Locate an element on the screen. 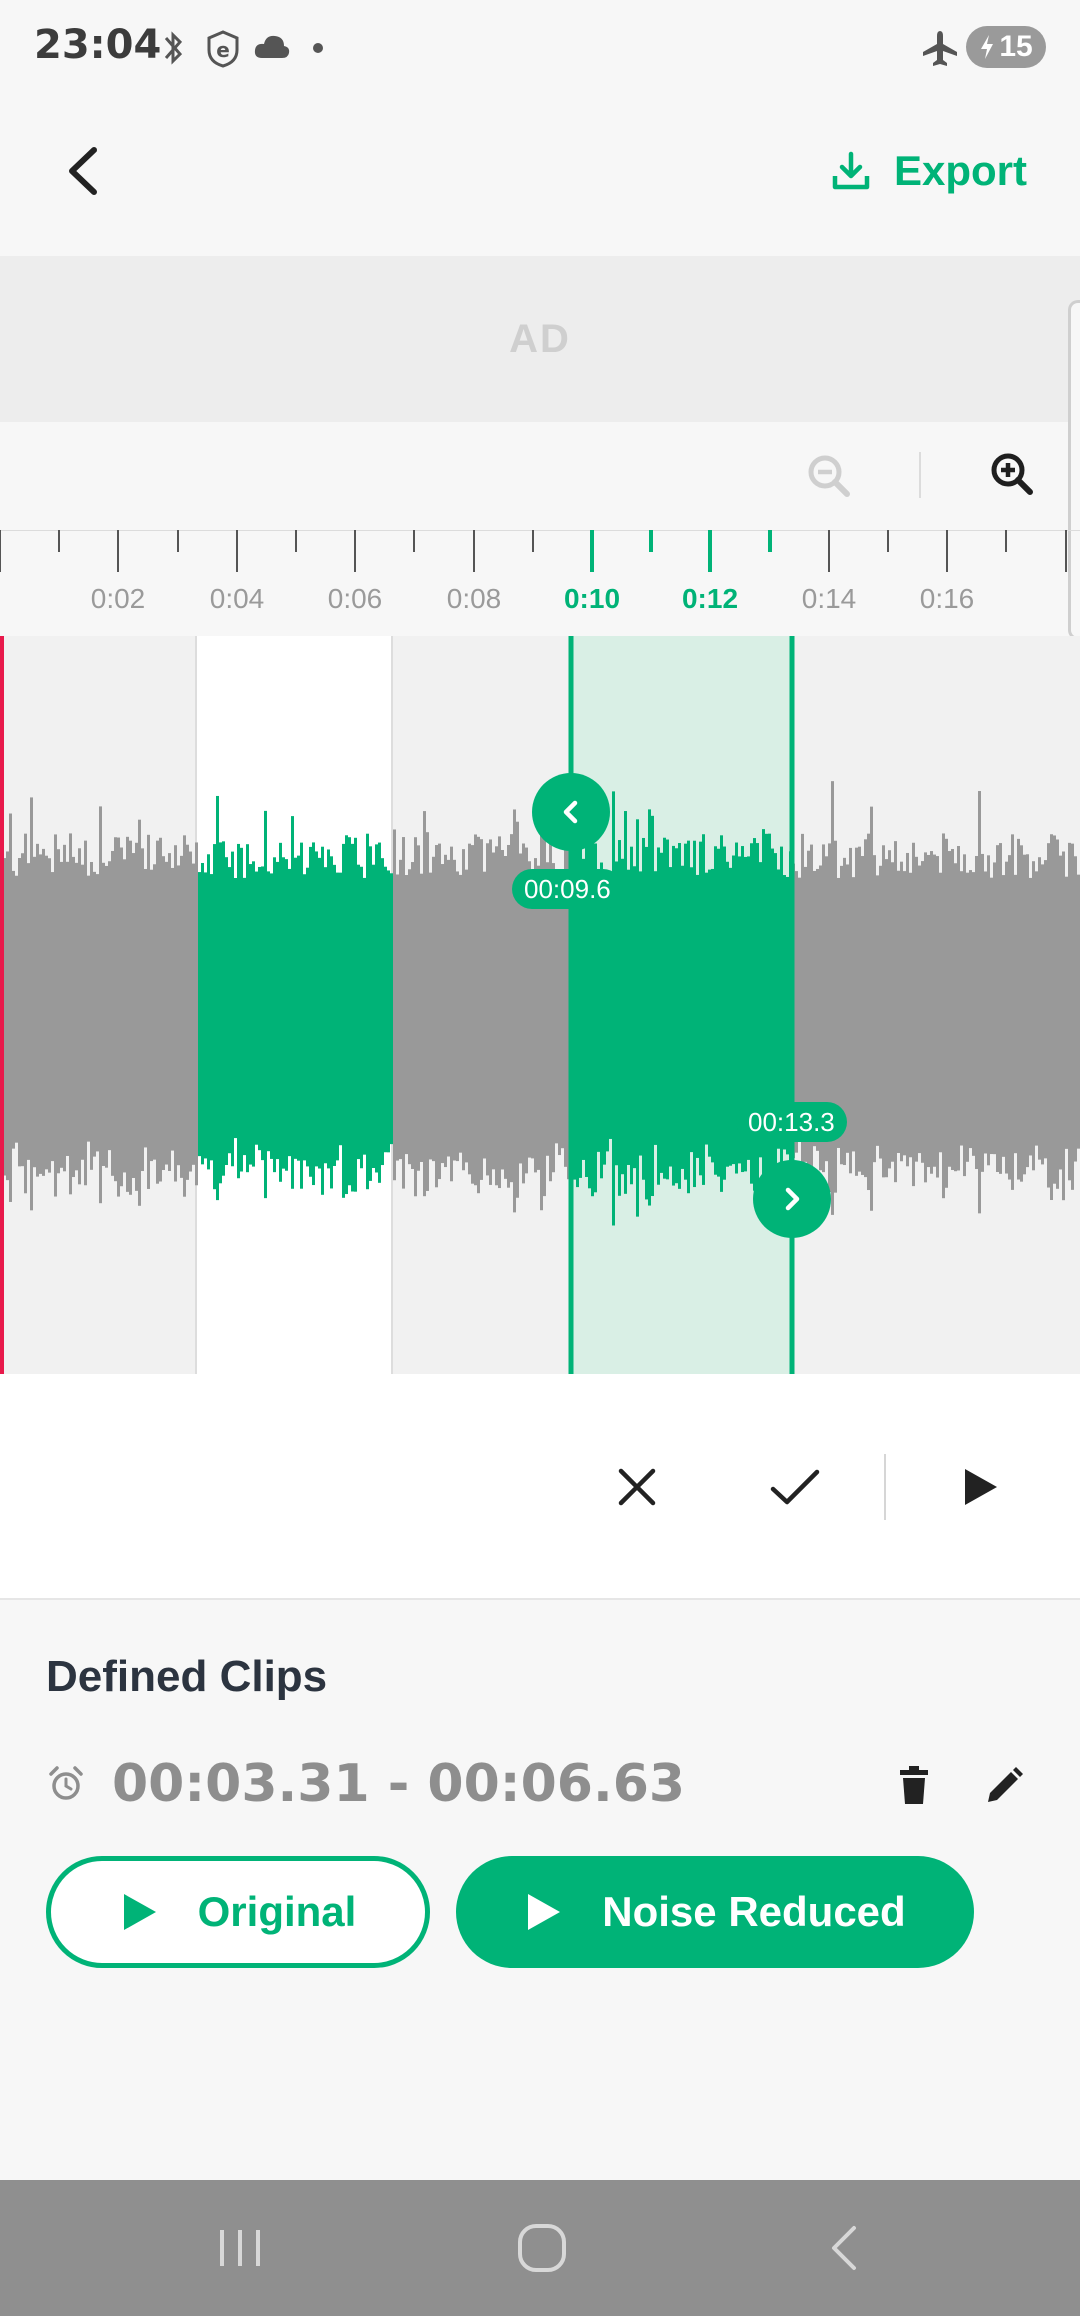  ruler-tick-label: 0:06 is located at coordinates (355, 598).